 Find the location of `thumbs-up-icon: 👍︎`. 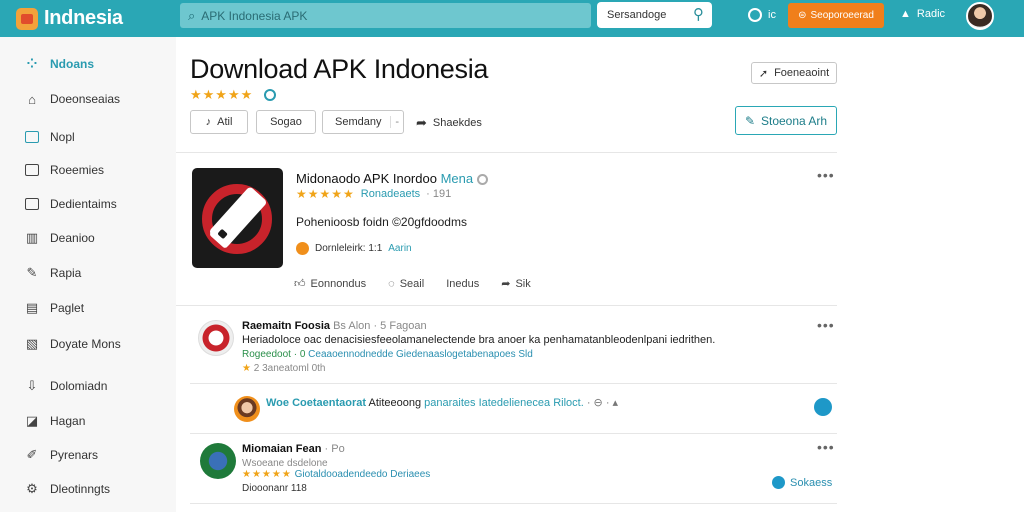

thumbs-up-icon: 👍︎ is located at coordinates (300, 284).